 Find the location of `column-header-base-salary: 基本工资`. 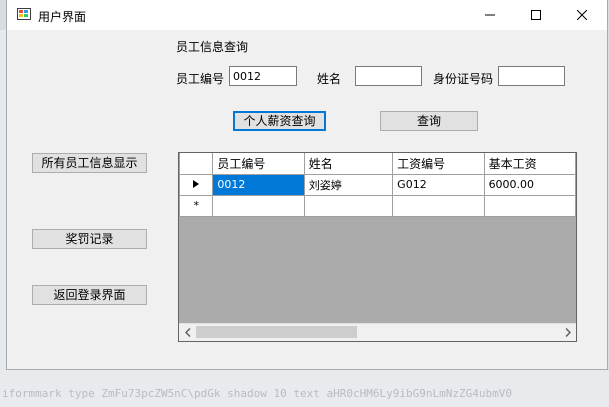

column-header-base-salary: 基本工资 is located at coordinates (529, 164).